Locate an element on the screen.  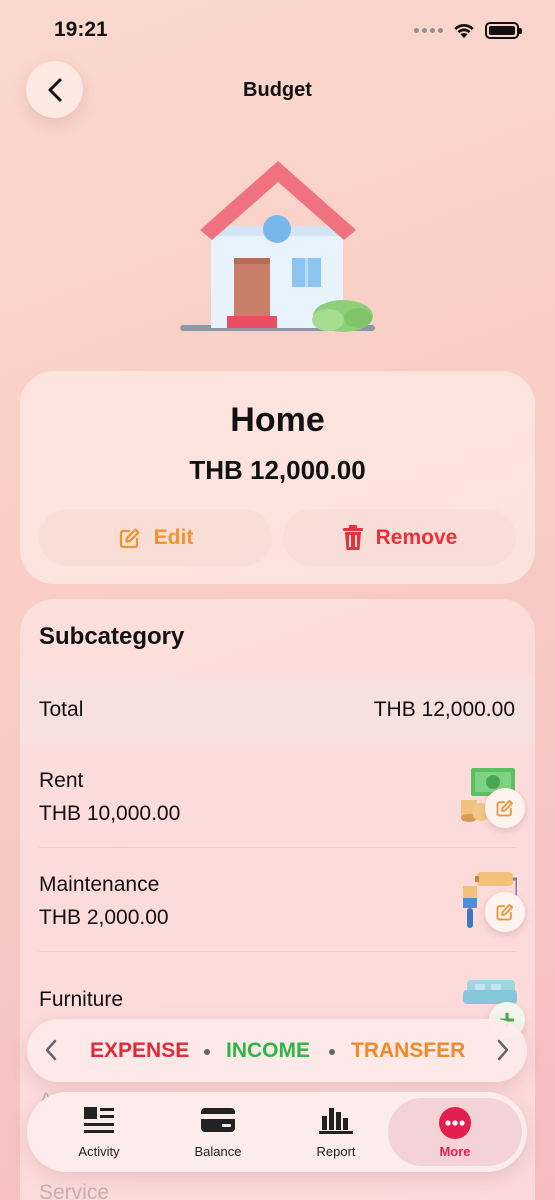
total-label: Total is located at coordinates (61, 709).